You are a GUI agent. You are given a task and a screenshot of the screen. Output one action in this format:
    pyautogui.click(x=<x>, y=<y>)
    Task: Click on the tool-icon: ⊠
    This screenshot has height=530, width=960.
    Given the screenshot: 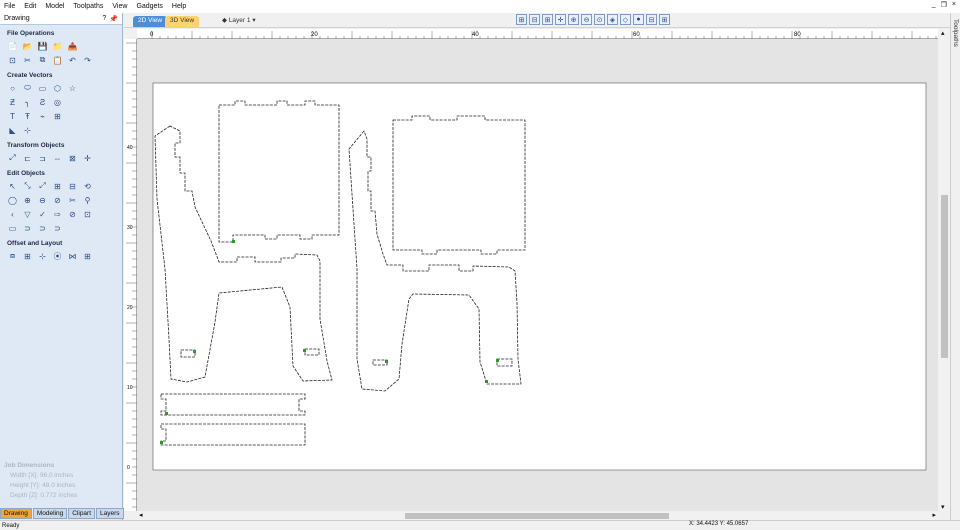 What is the action you would take?
    pyautogui.click(x=72, y=158)
    